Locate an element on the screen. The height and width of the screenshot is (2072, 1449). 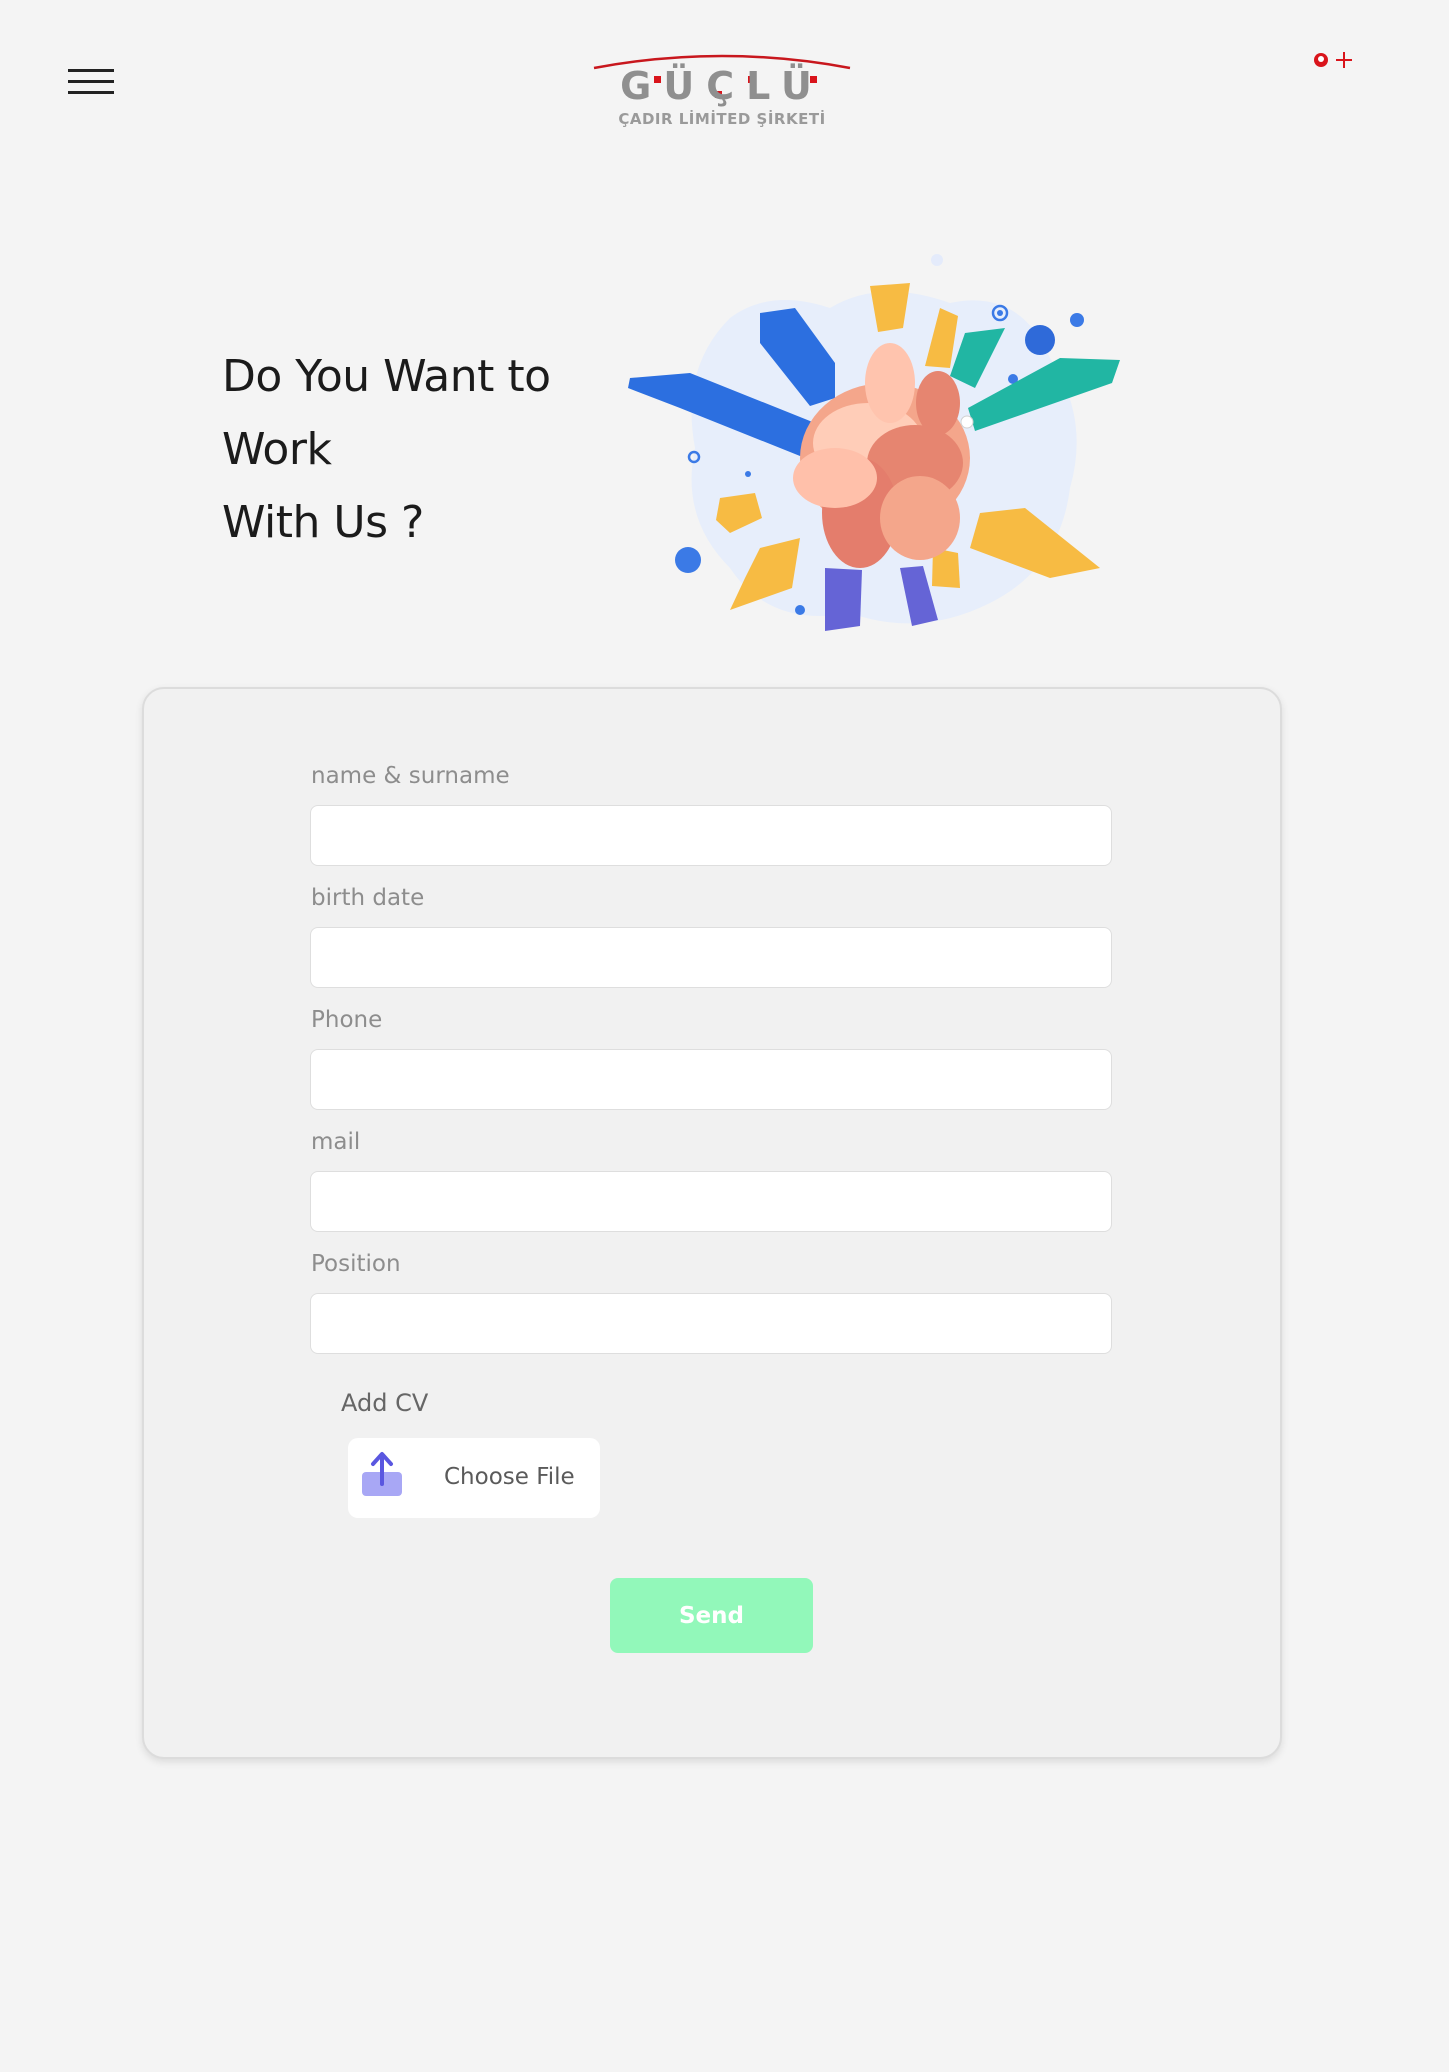
site-header: GÜÇLÜ ÇADIR LİMİTED ŞİRKETİ is located at coordinates (724, 80).